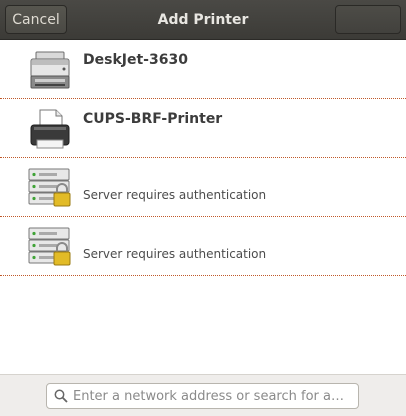 This screenshot has width=406, height=416. I want to click on search-box, so click(202, 396).